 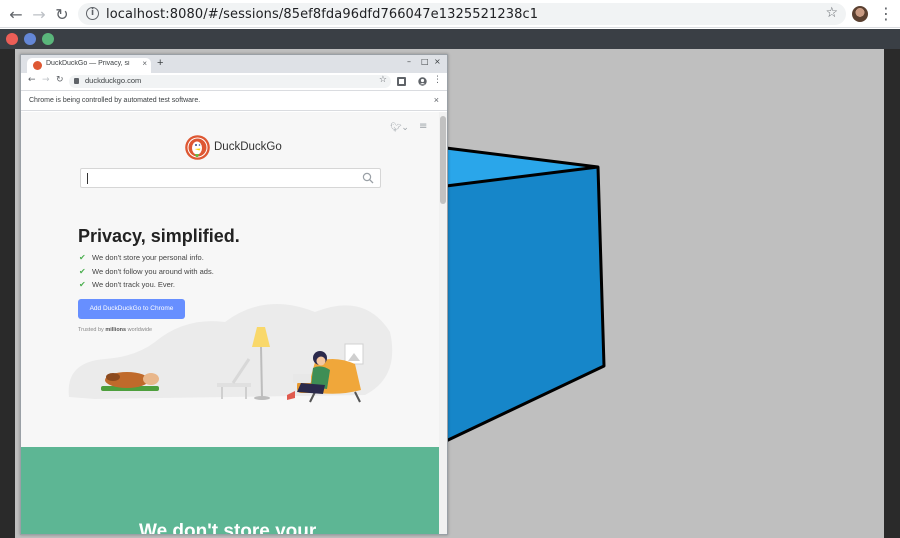 What do you see at coordinates (443, 323) in the screenshot?
I see `page-scrollbar` at bounding box center [443, 323].